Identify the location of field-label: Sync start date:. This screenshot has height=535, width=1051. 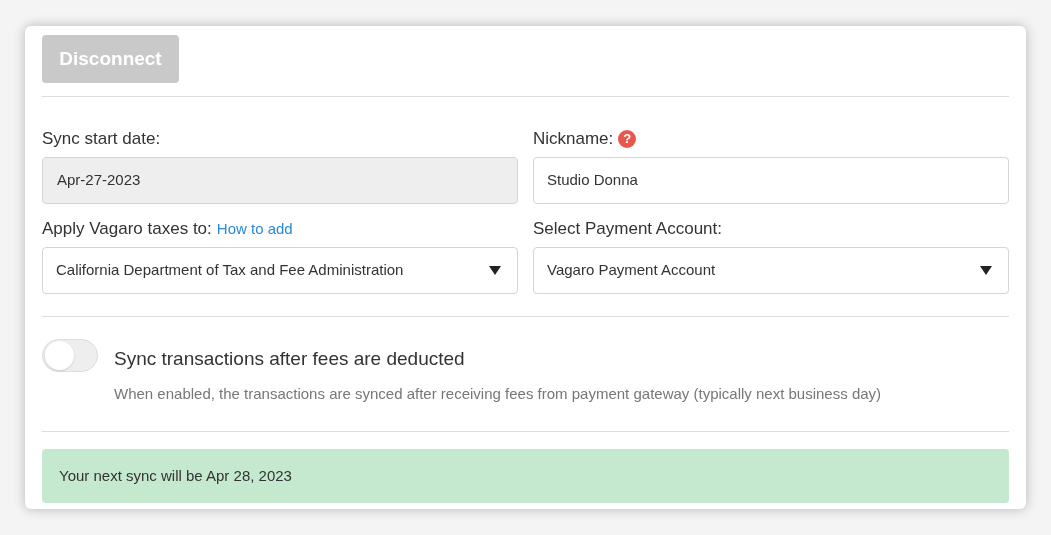
(101, 139).